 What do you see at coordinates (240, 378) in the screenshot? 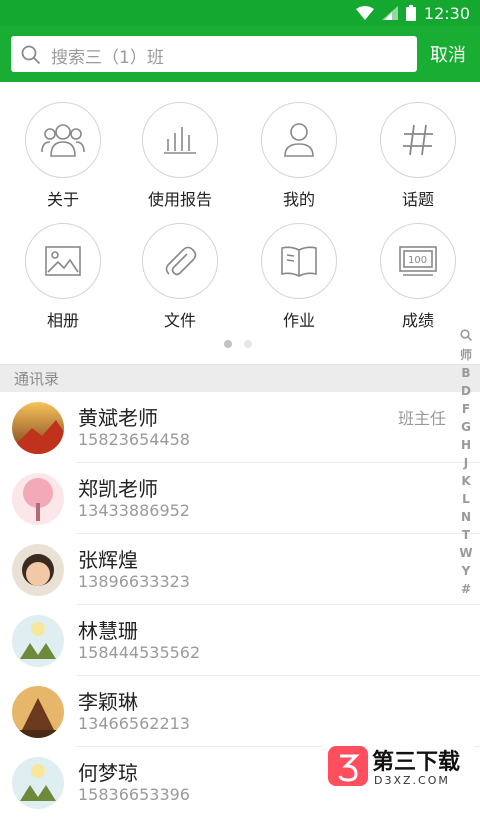
I see `contacts-section-header: 通讯录` at bounding box center [240, 378].